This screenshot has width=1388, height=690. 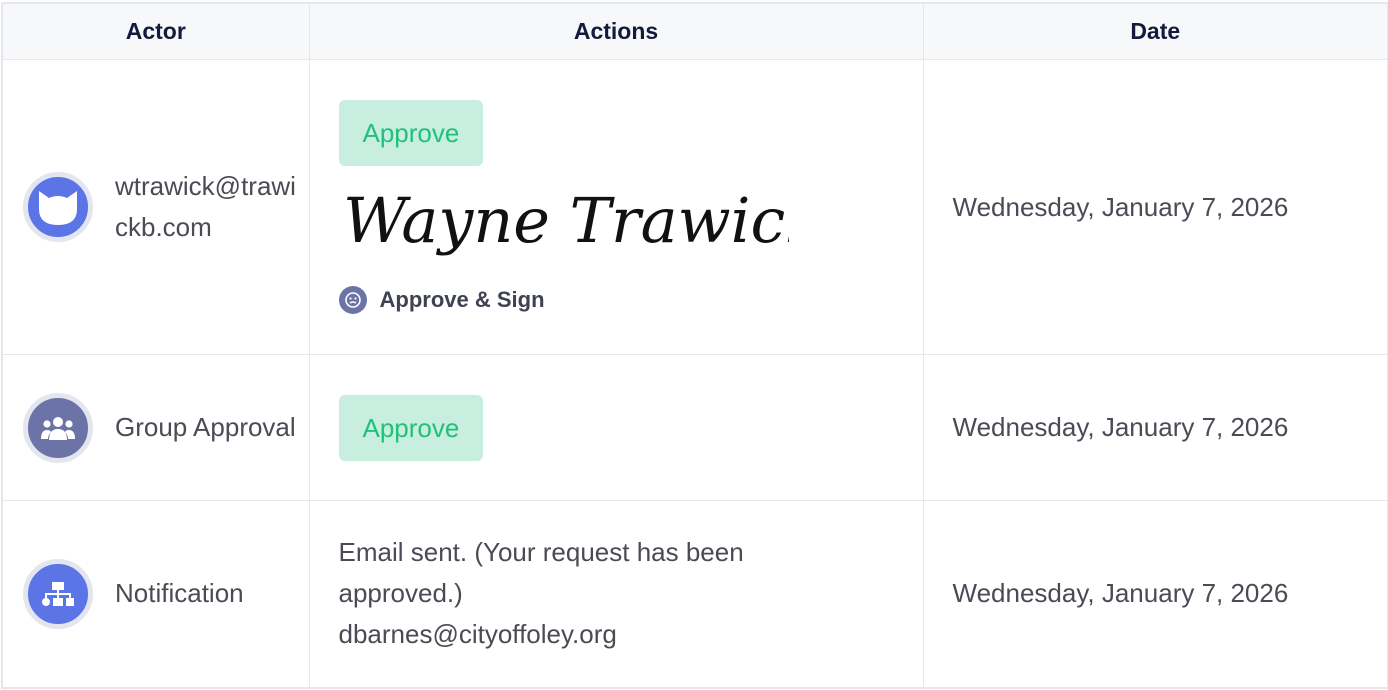 What do you see at coordinates (541, 552) in the screenshot?
I see `notification-line: Email sent. (Your request has been` at bounding box center [541, 552].